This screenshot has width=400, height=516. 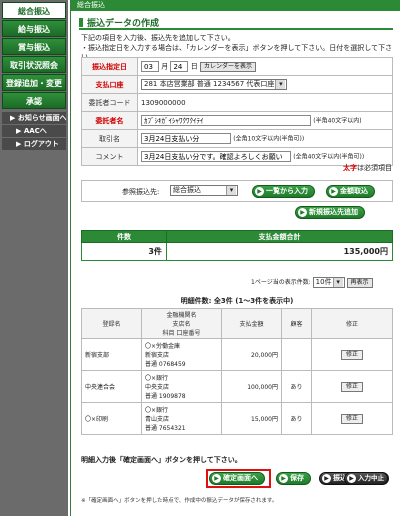 I want to click on row-bank: 〇×銀行青山支店普通 7654321, so click(x=181, y=418).